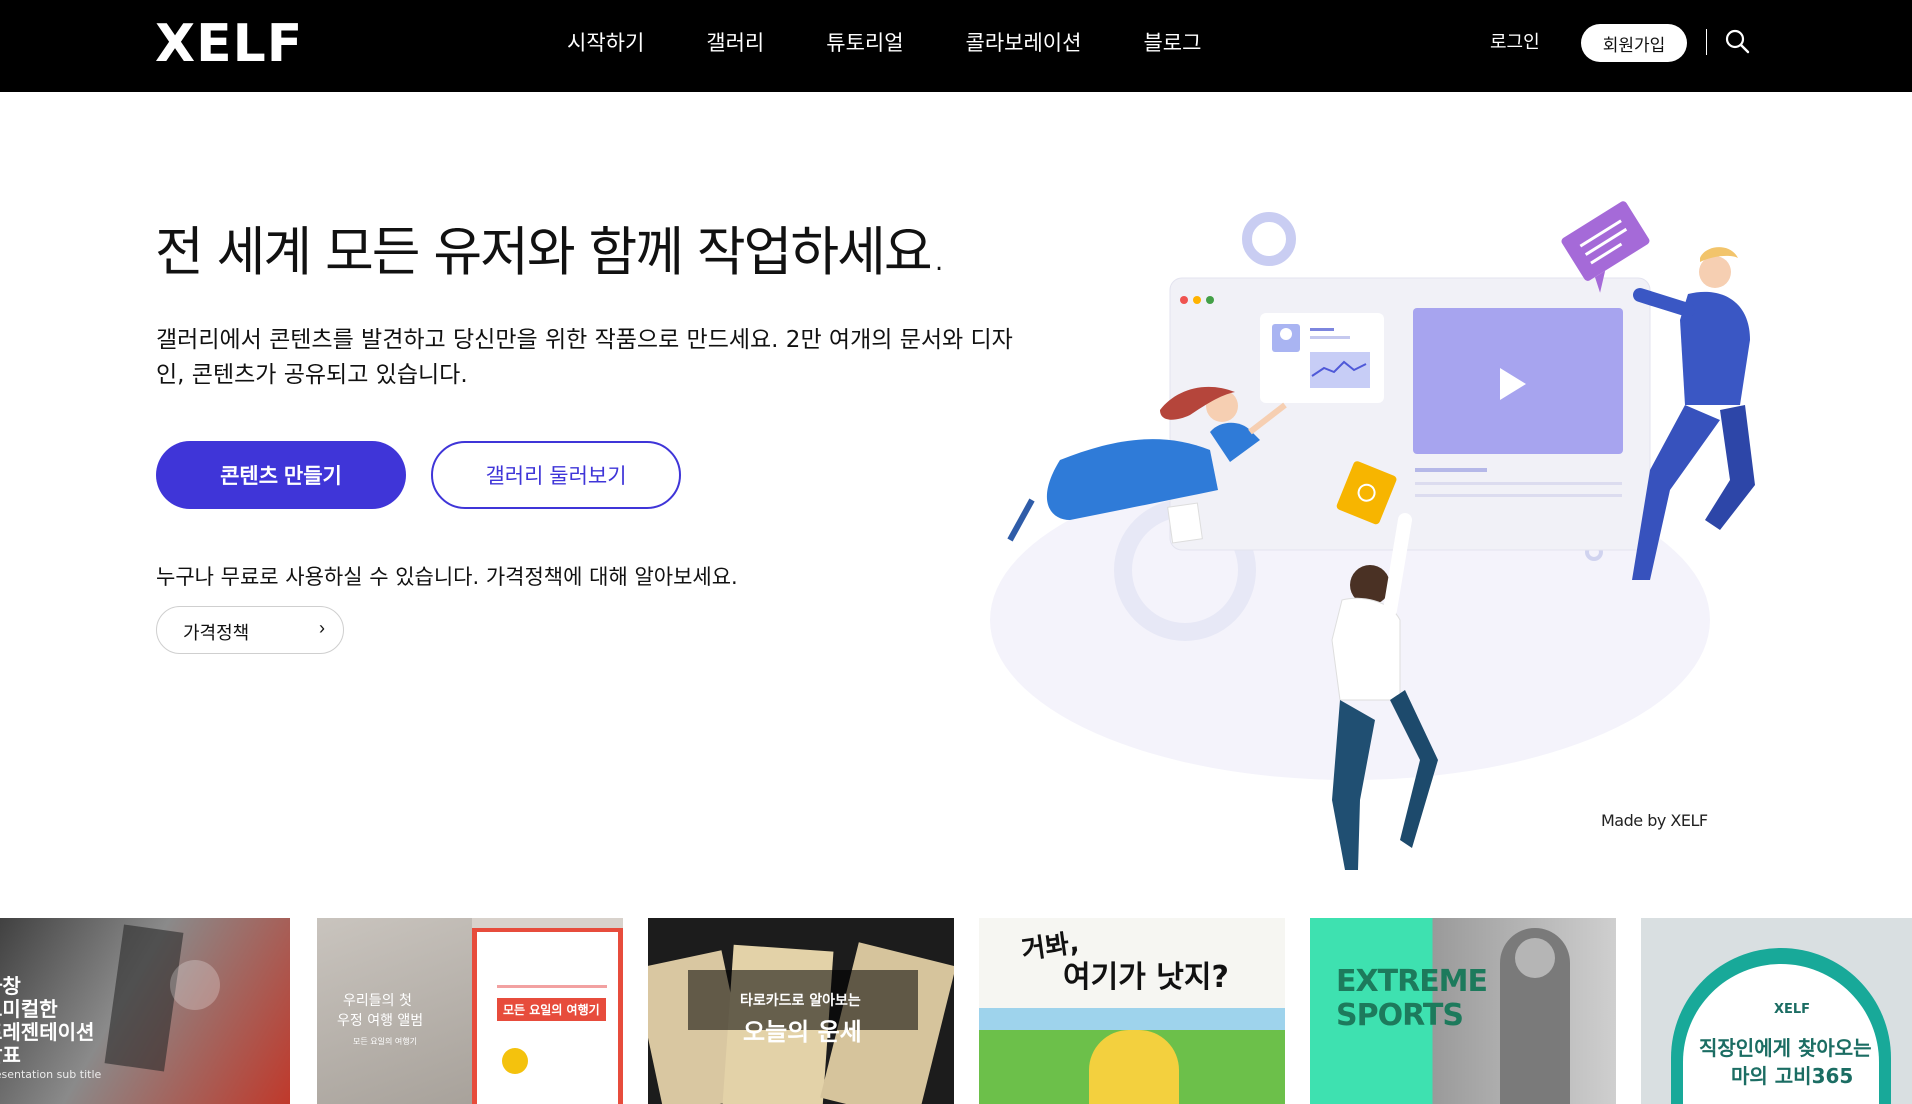  Describe the element at coordinates (1785, 1048) in the screenshot. I see `card-title-line: 직장인에게 찾아오는` at that location.